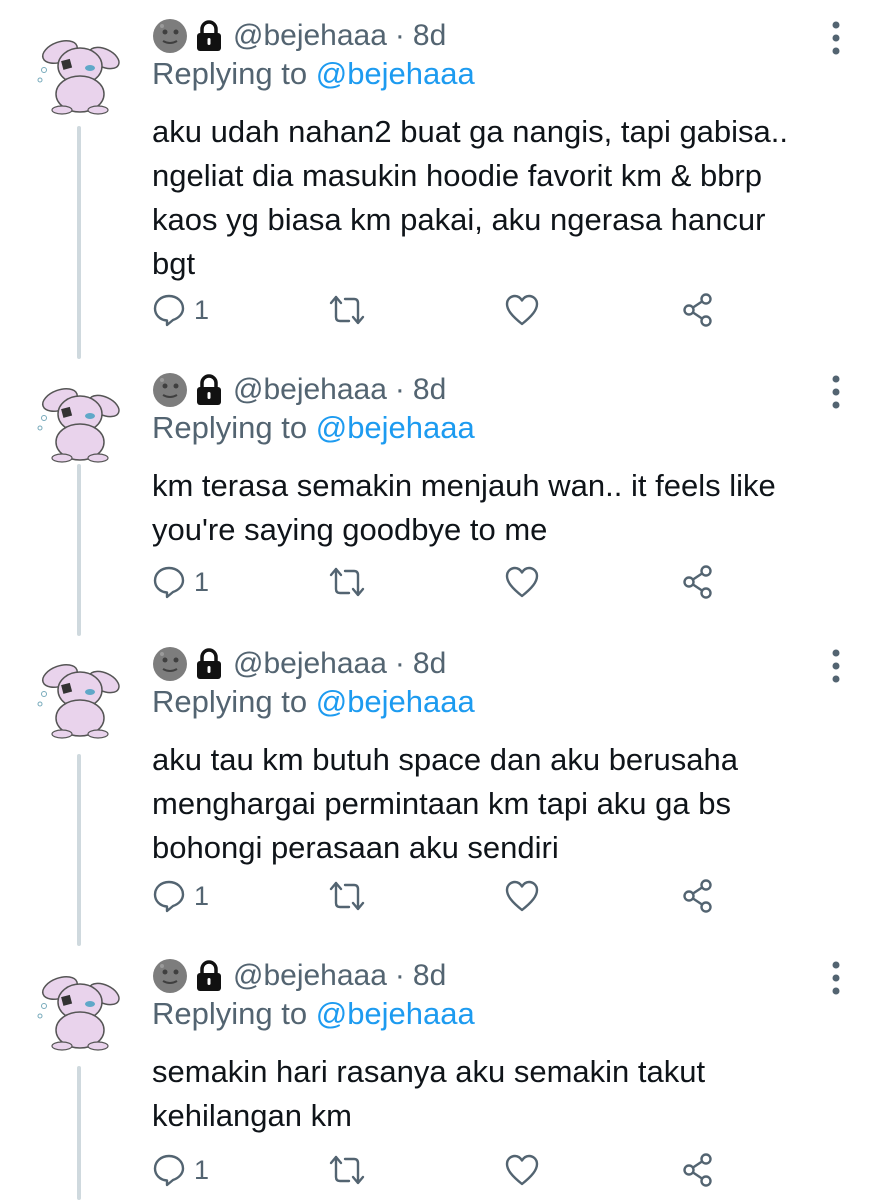 The image size is (893, 1200). I want to click on tweet-text-line: menghargai permintaan km tapi aku ga bs, so click(441, 803).